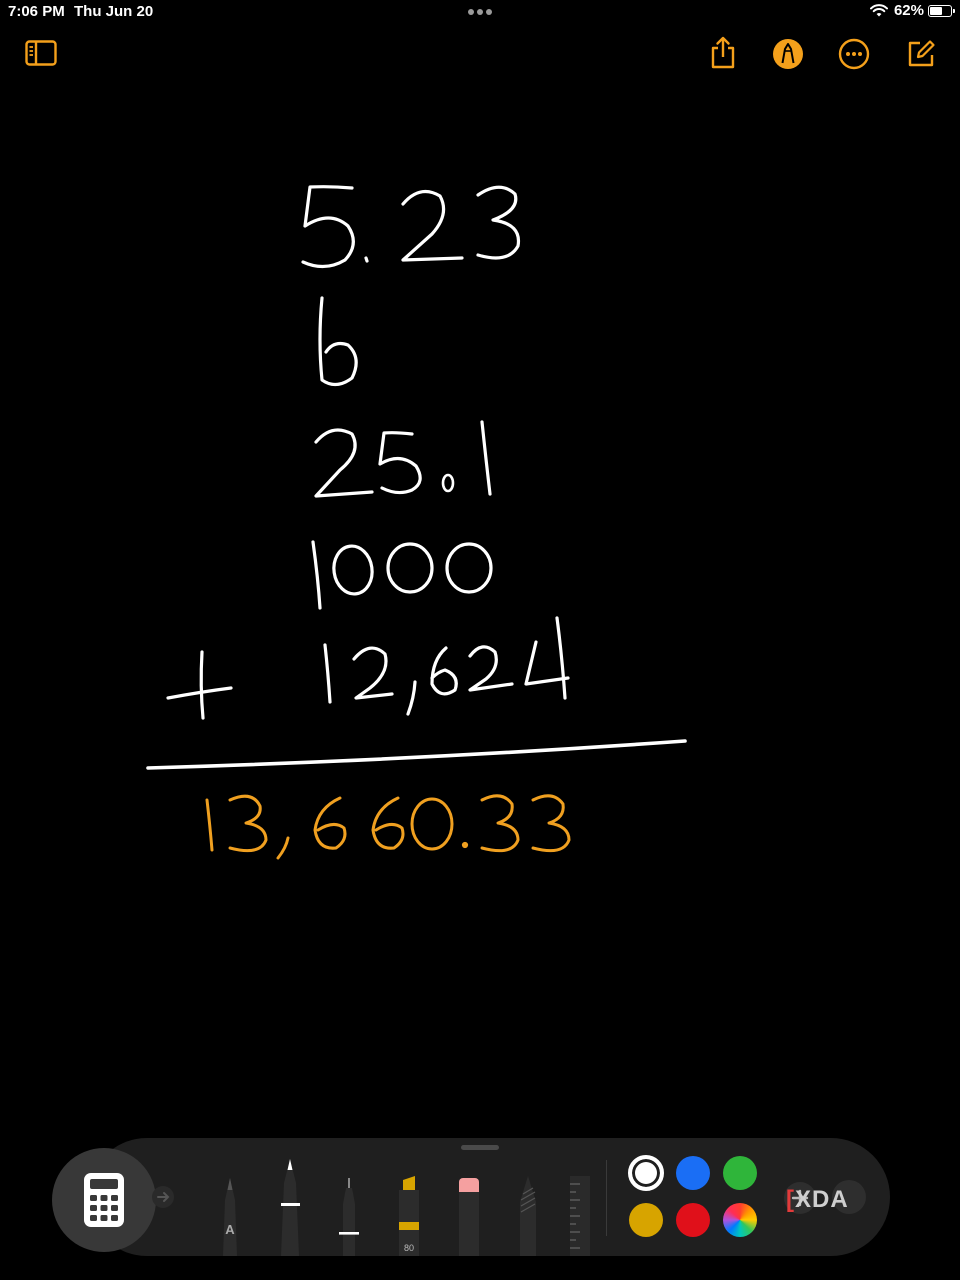 The height and width of the screenshot is (1280, 960). Describe the element at coordinates (409, 1248) in the screenshot. I see `marker-width-label: 80` at that location.